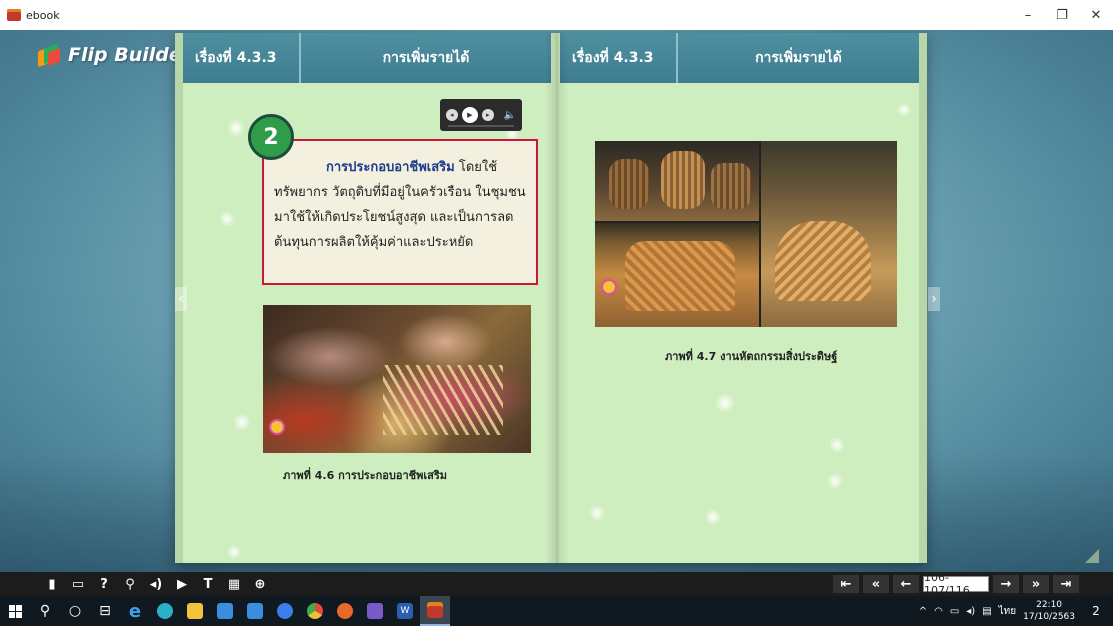  Describe the element at coordinates (397, 379) in the screenshot. I see `photo-weaving-women` at that location.